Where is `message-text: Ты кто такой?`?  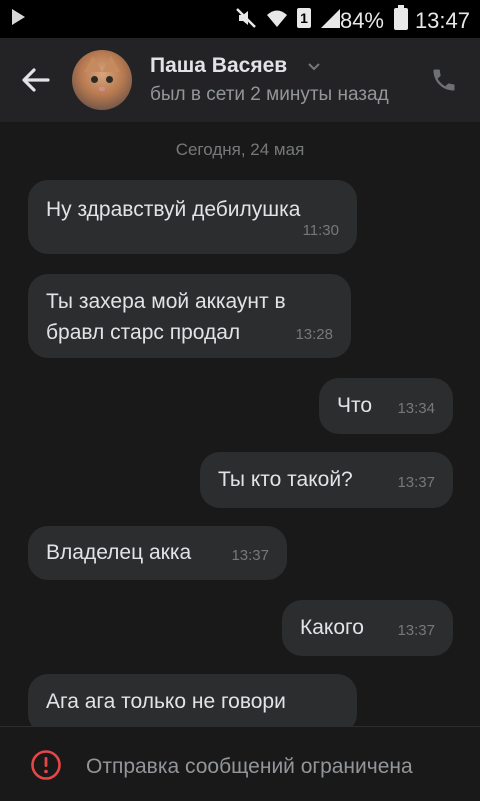
message-text: Ты кто такой? is located at coordinates (285, 479).